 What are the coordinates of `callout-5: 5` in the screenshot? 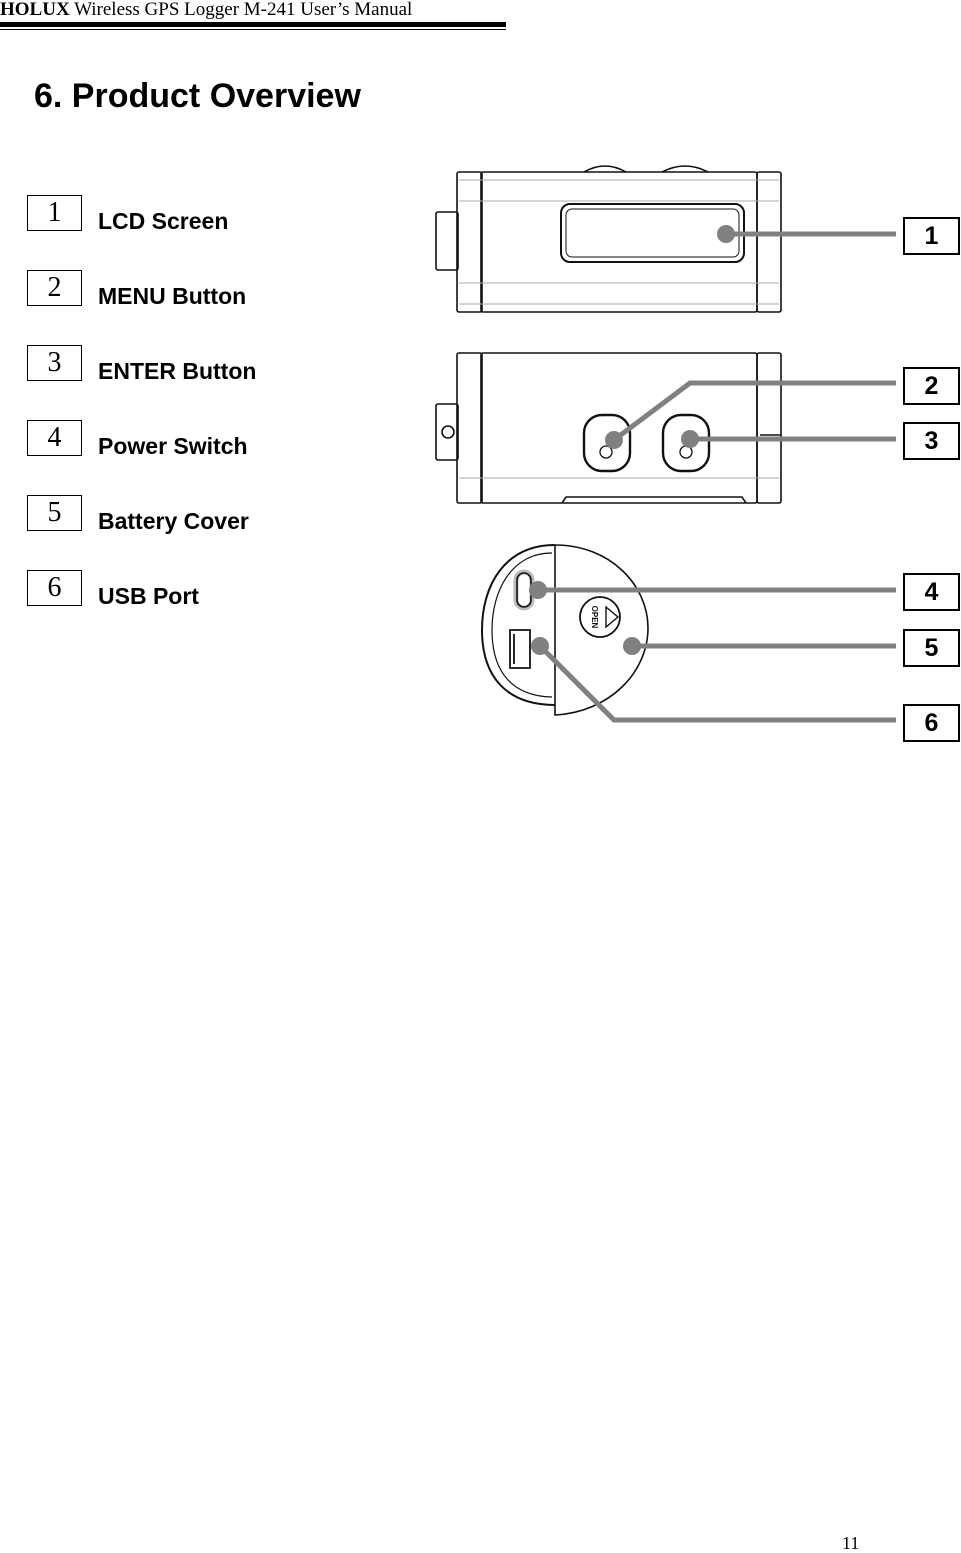 It's located at (931, 648).